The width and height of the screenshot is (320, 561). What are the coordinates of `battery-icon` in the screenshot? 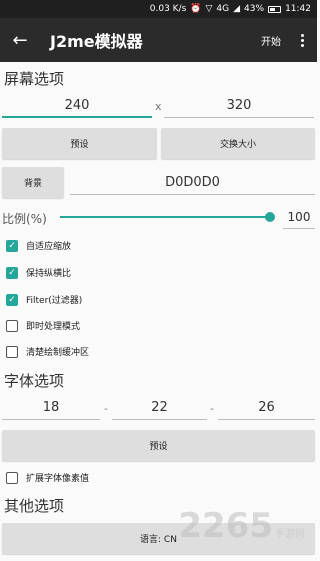 It's located at (275, 9).